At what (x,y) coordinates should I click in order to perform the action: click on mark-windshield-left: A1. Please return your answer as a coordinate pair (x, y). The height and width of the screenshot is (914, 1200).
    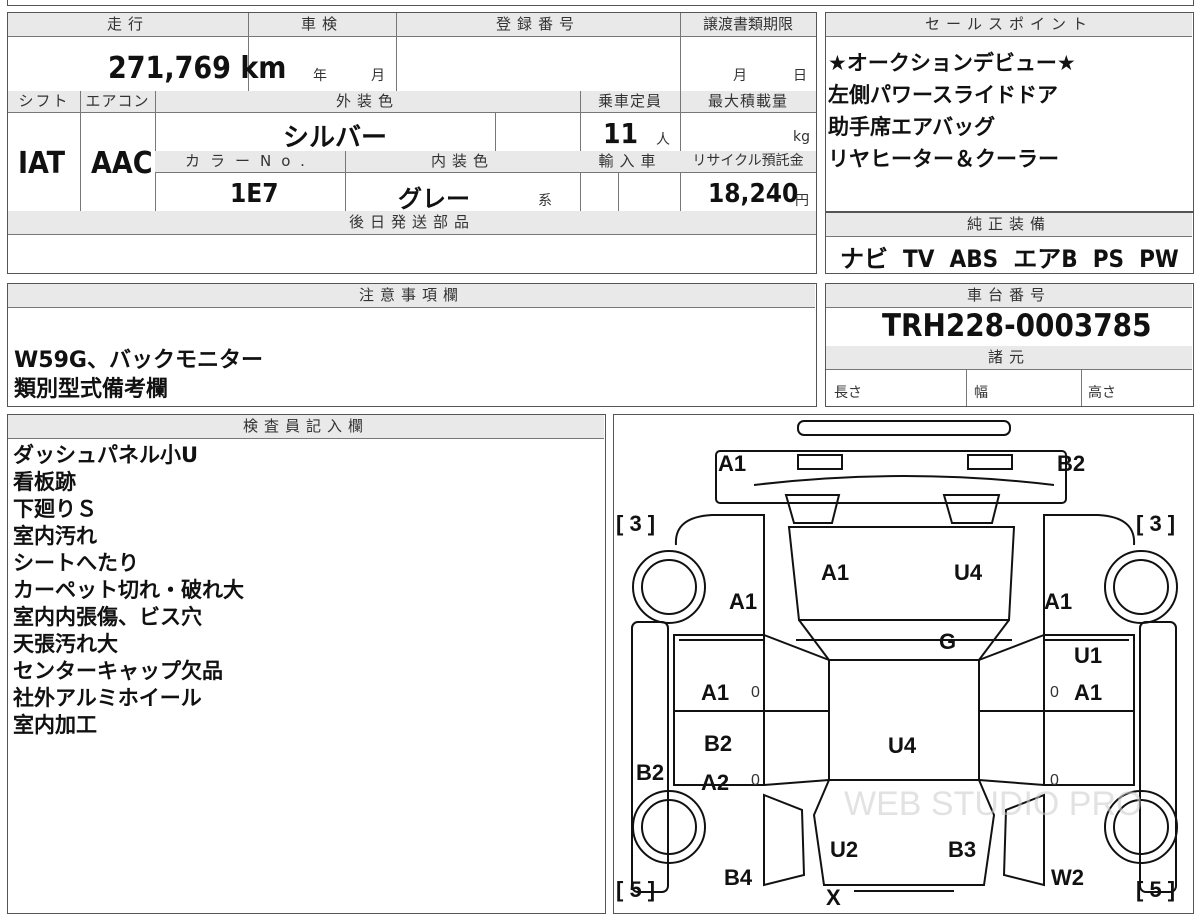
    Looking at the image, I should click on (835, 572).